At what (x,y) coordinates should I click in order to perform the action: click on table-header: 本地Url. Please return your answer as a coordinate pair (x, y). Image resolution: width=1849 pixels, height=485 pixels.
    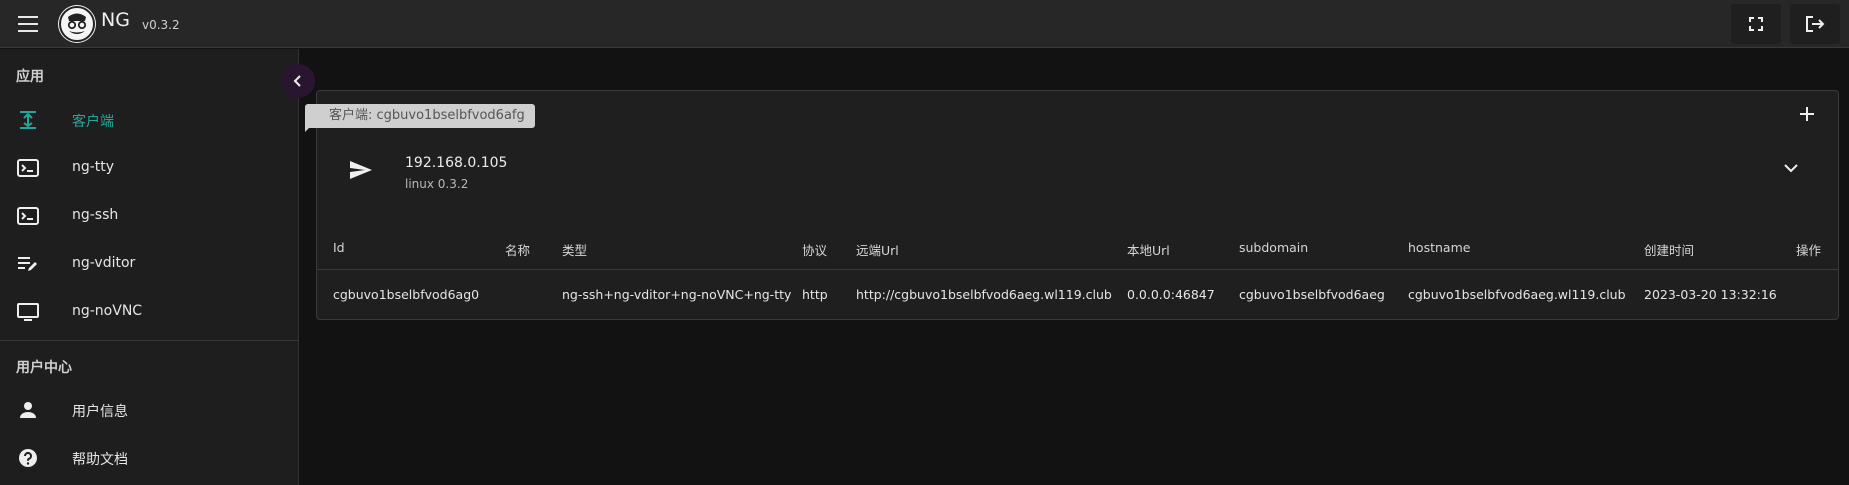
    Looking at the image, I should click on (1148, 250).